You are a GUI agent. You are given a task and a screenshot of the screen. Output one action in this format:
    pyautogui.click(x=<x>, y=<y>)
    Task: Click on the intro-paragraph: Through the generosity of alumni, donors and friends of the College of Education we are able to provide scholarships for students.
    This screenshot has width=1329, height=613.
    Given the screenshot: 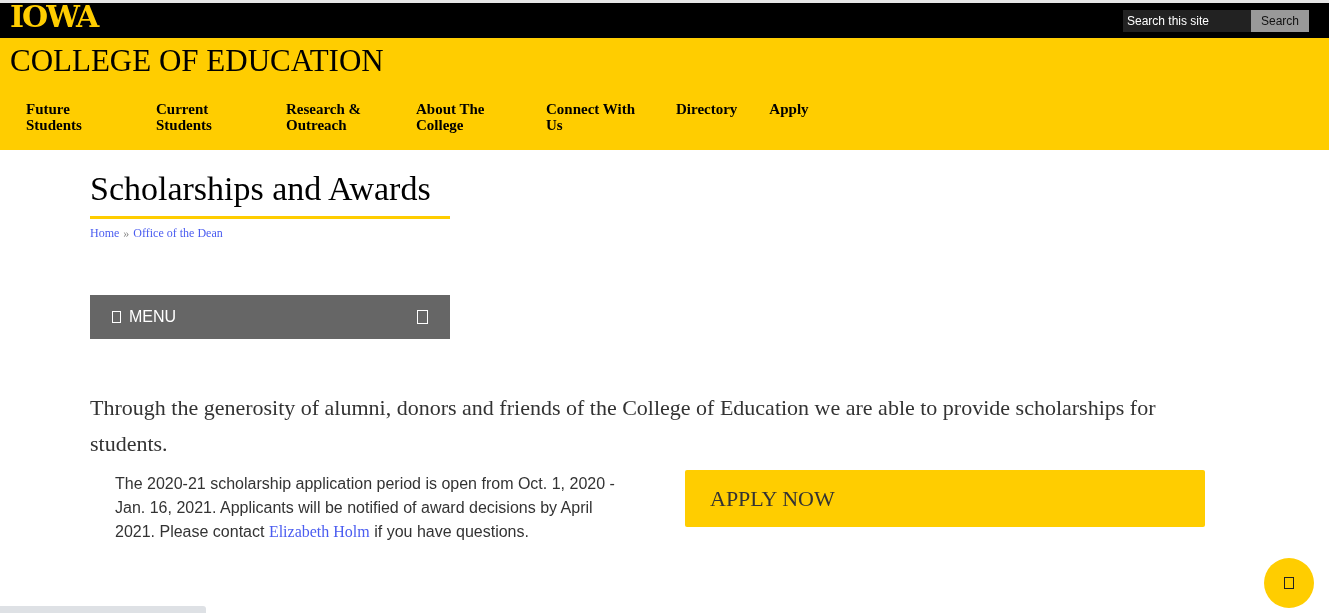 What is the action you would take?
    pyautogui.click(x=623, y=426)
    